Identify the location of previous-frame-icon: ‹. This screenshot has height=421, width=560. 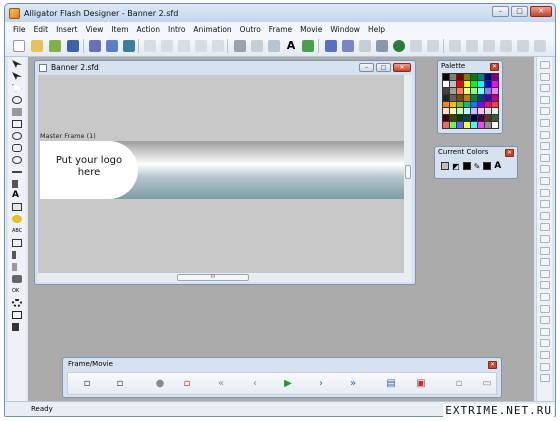
(255, 384).